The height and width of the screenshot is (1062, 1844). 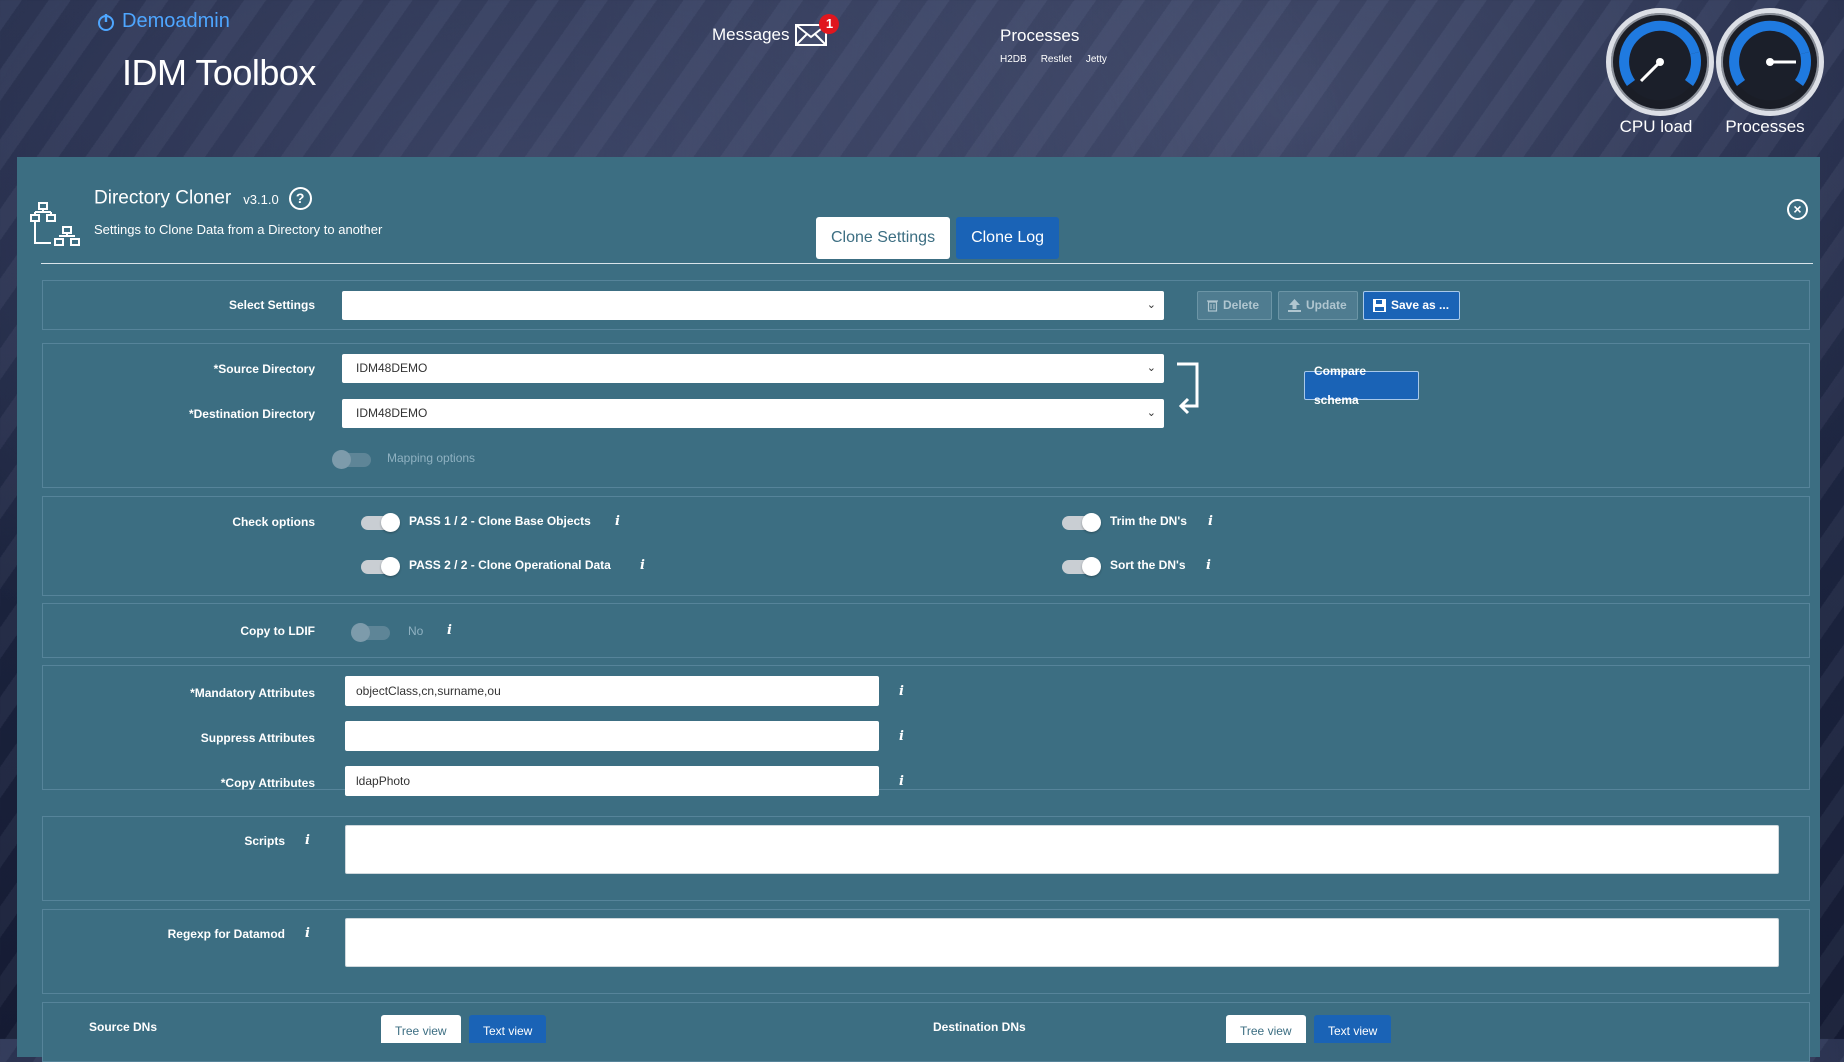 What do you see at coordinates (267, 783) in the screenshot?
I see `copy-attributes-label: *Copy Attributes` at bounding box center [267, 783].